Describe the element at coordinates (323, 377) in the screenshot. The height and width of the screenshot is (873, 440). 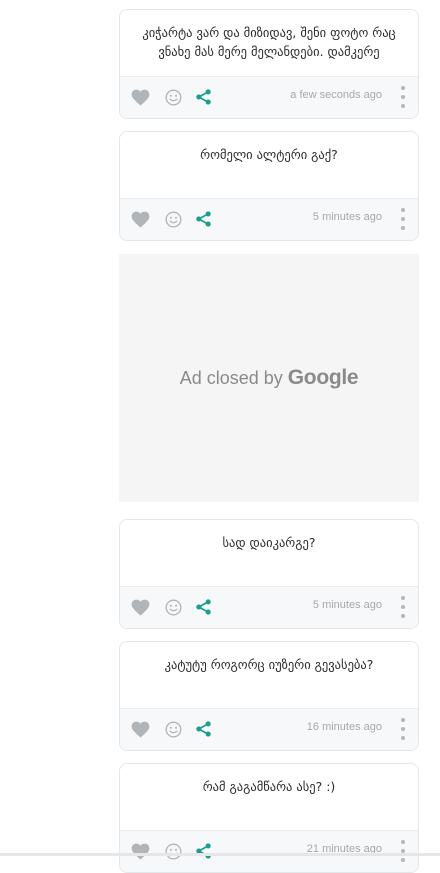
I see `google-logo: Google` at that location.